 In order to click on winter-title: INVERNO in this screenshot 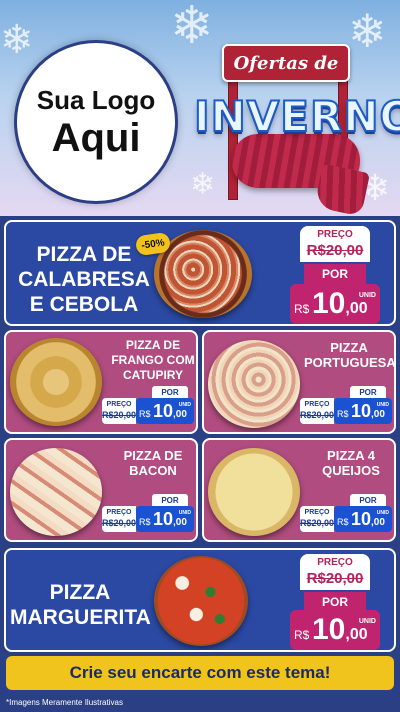, I will do `click(296, 116)`.